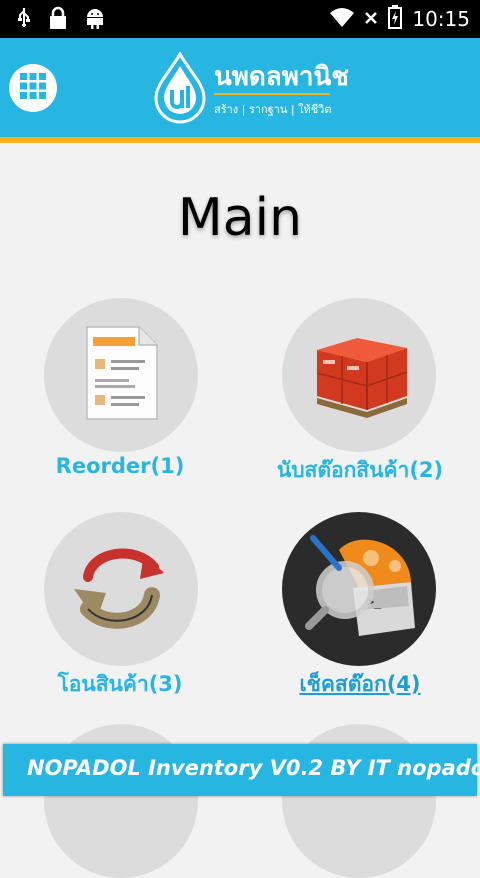 This screenshot has width=480, height=878. Describe the element at coordinates (272, 94) in the screenshot. I see `logo-underline` at that location.